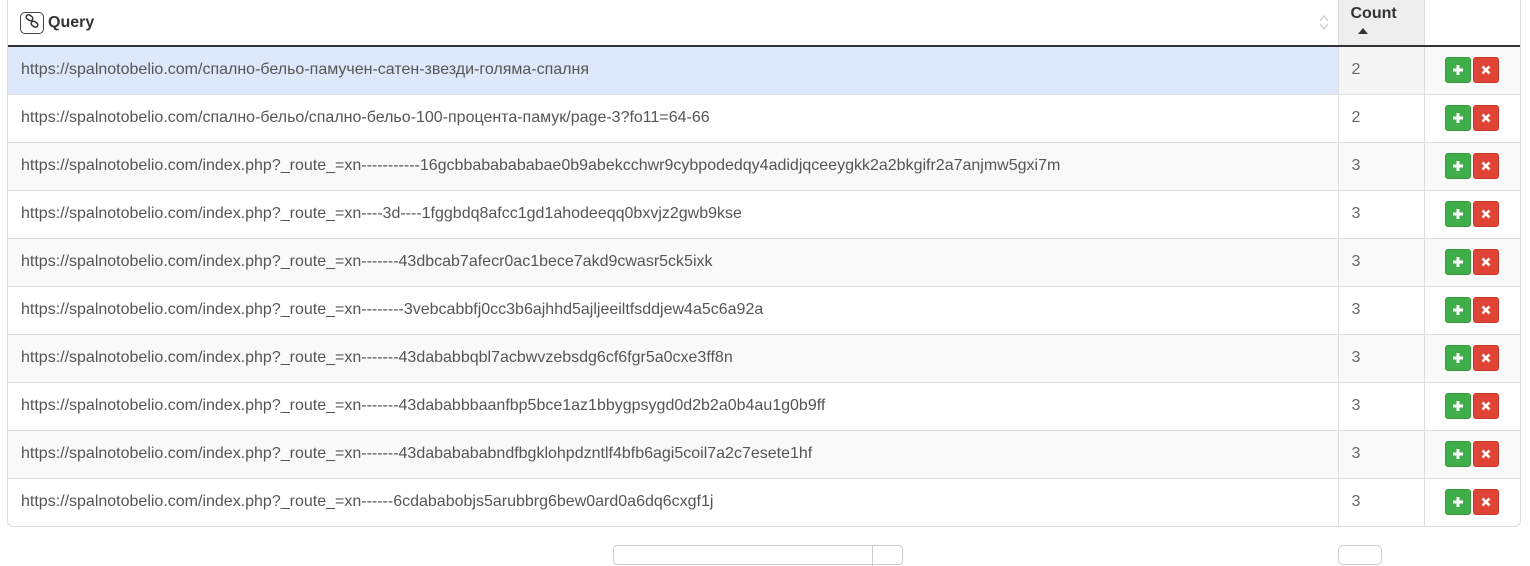 This screenshot has width=1530, height=566. What do you see at coordinates (1356, 117) in the screenshot?
I see `count-value: 2` at bounding box center [1356, 117].